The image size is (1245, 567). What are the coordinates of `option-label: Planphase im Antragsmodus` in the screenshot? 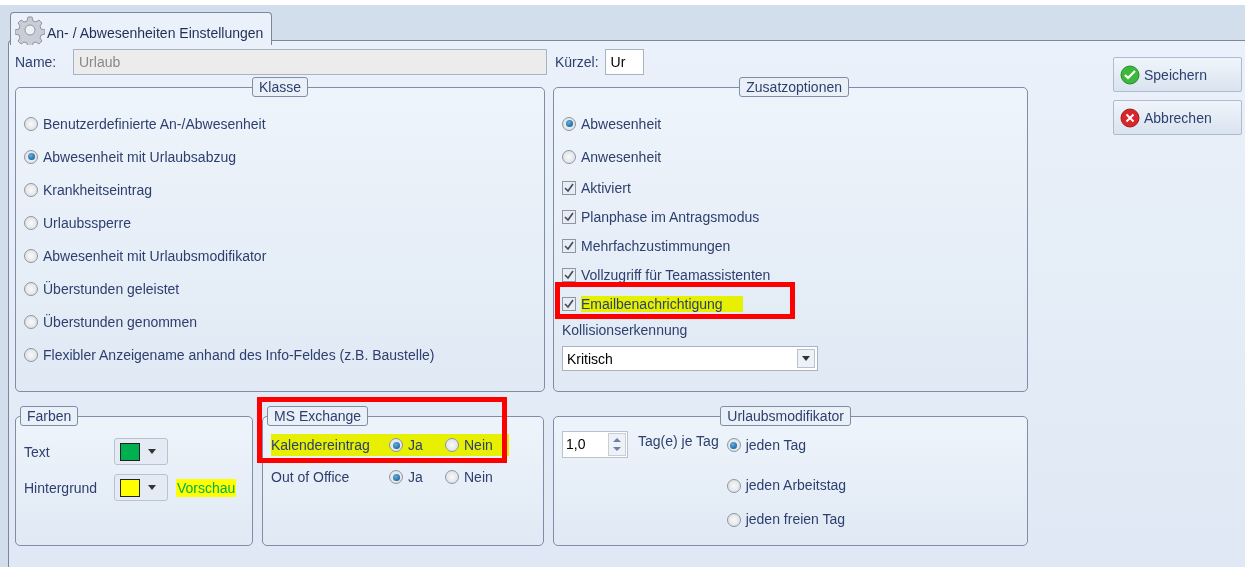 It's located at (670, 216).